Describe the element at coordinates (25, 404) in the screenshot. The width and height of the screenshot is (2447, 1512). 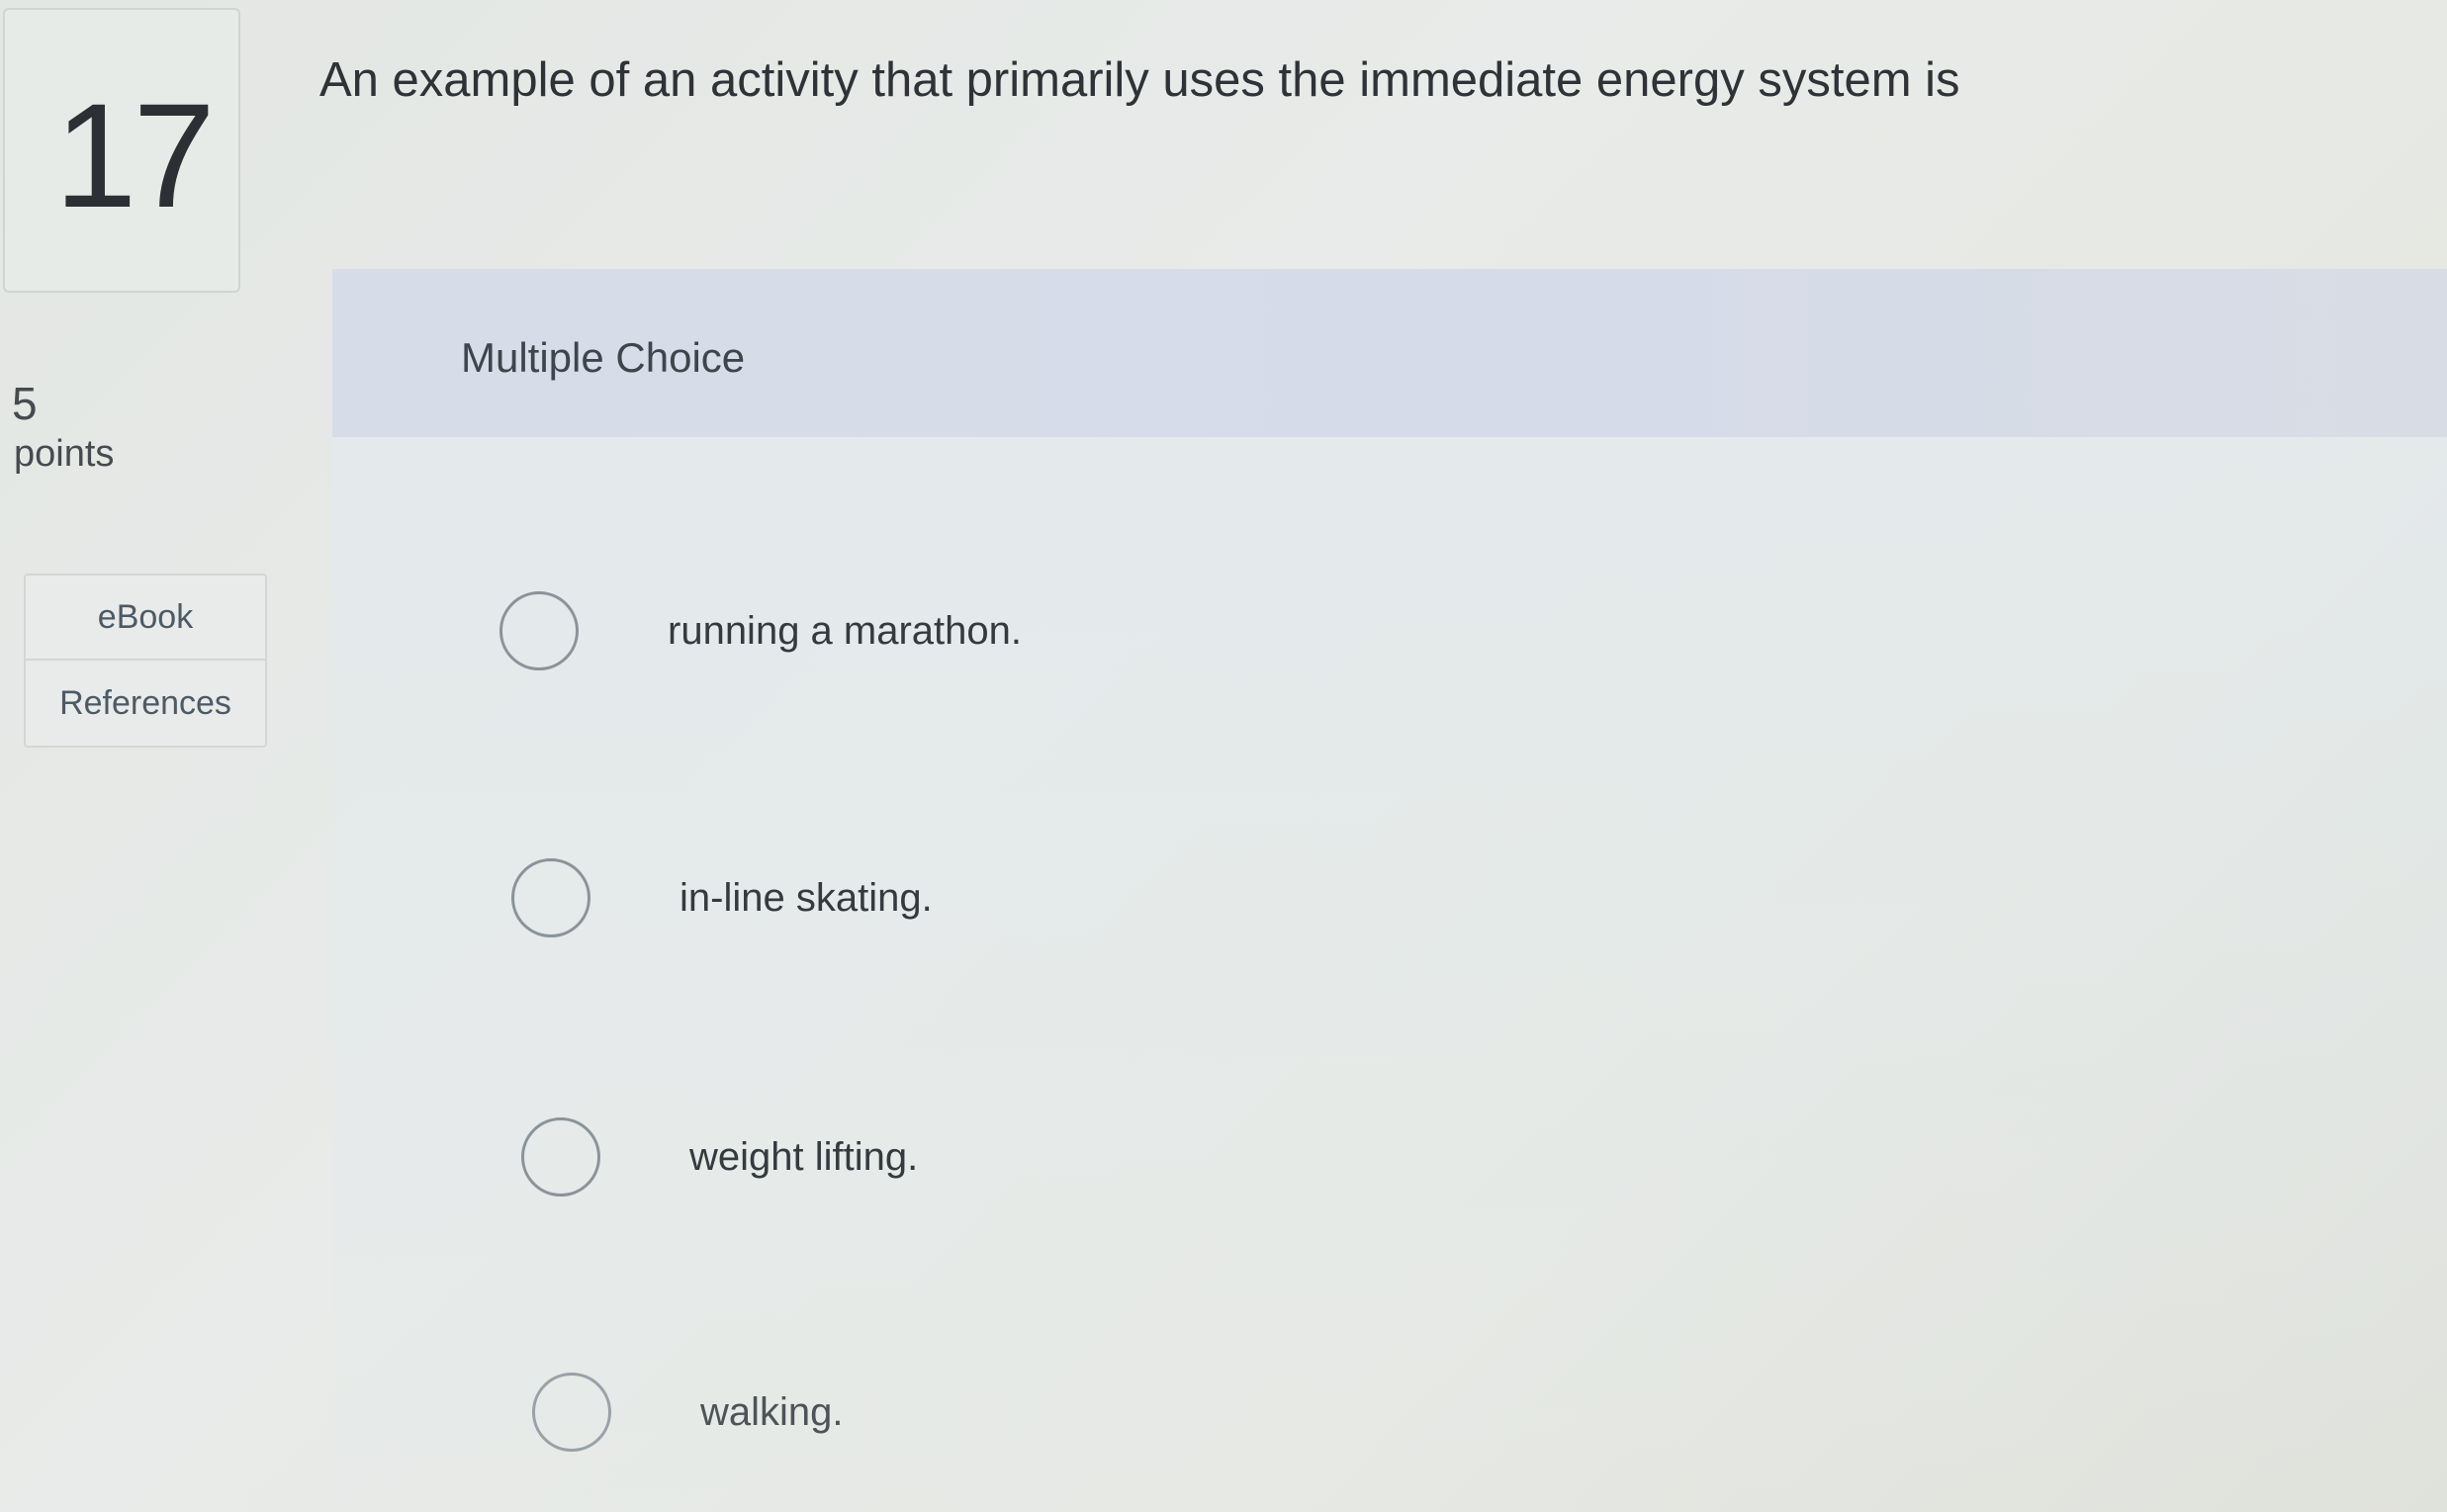
I see `points-value: 5` at that location.